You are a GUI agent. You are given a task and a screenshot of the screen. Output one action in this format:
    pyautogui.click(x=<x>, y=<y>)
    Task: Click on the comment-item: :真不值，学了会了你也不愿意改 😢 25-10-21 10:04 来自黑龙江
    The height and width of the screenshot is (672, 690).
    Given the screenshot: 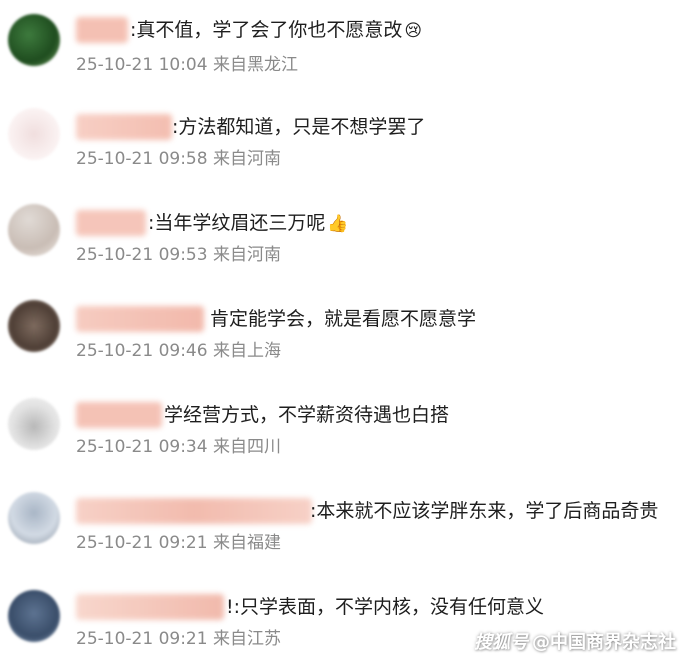 What is the action you would take?
    pyautogui.click(x=345, y=48)
    